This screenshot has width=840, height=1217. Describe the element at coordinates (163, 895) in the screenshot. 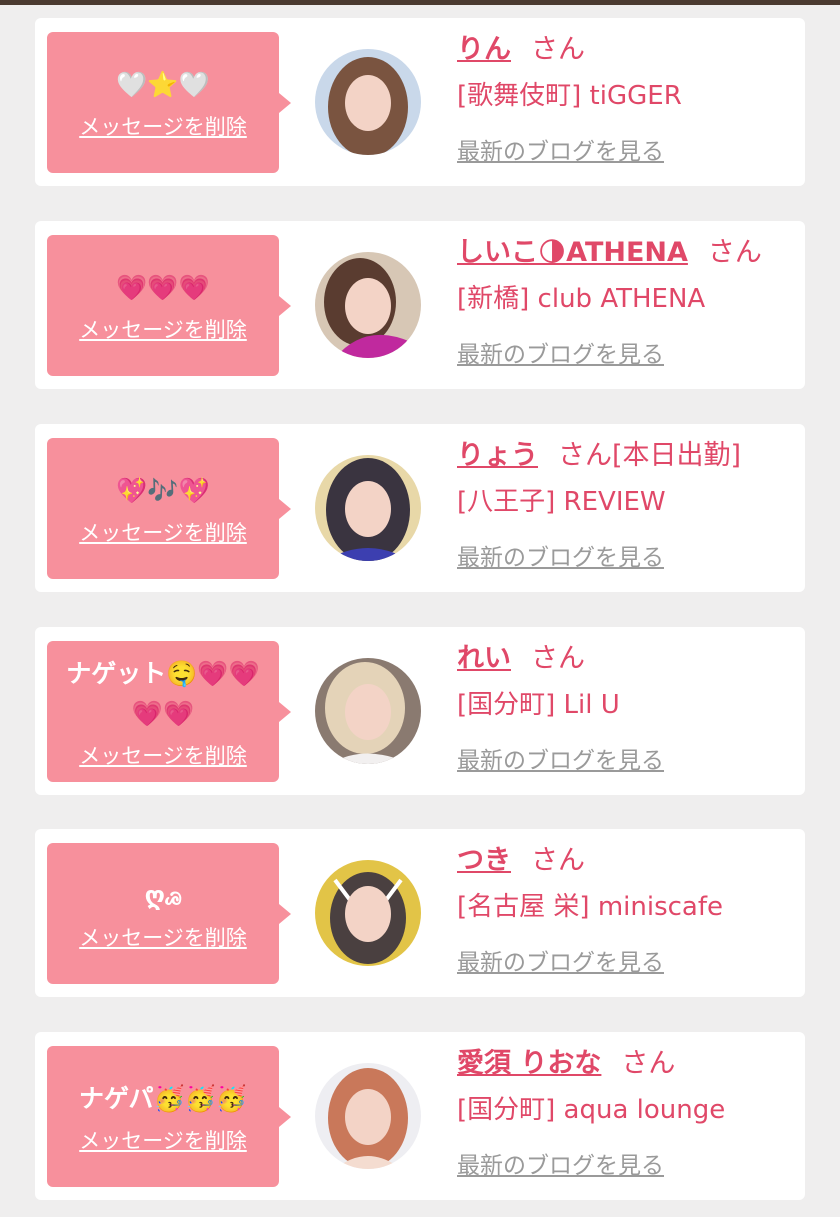

I see `message-text: ღꮚ` at that location.